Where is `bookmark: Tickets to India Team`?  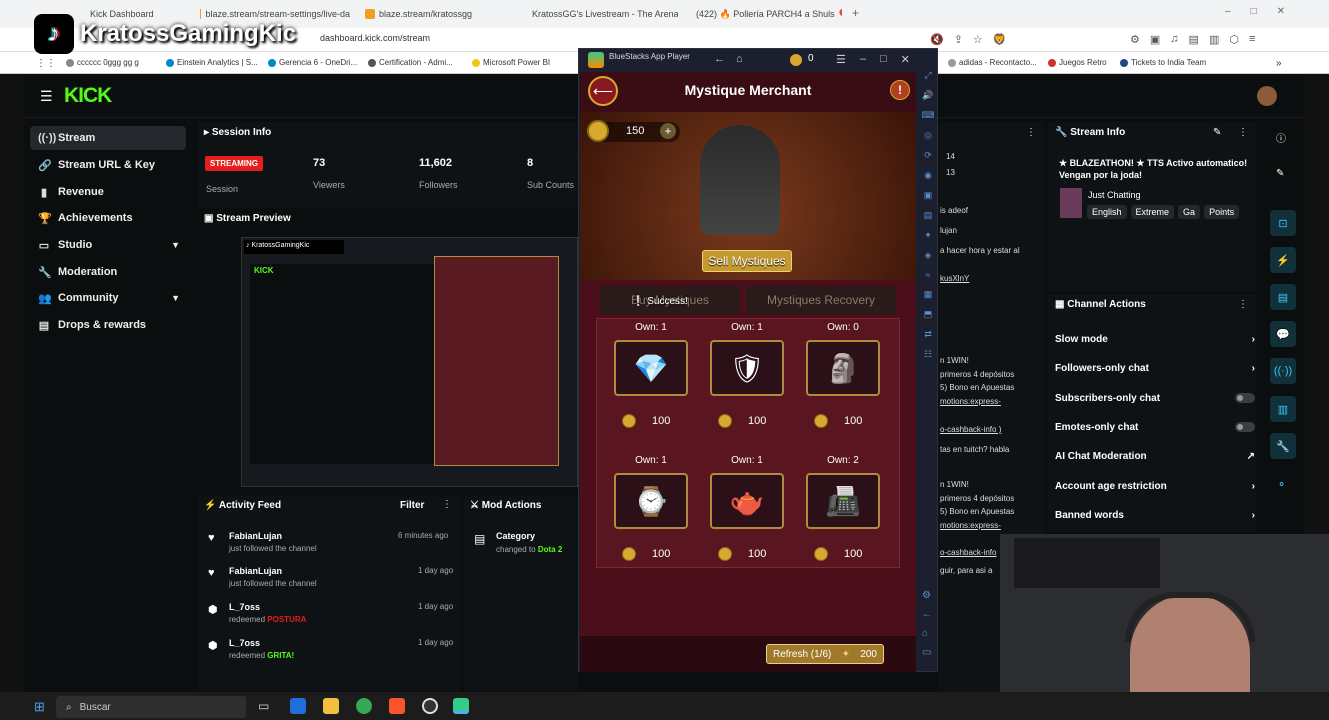 bookmark: Tickets to India Team is located at coordinates (1163, 62).